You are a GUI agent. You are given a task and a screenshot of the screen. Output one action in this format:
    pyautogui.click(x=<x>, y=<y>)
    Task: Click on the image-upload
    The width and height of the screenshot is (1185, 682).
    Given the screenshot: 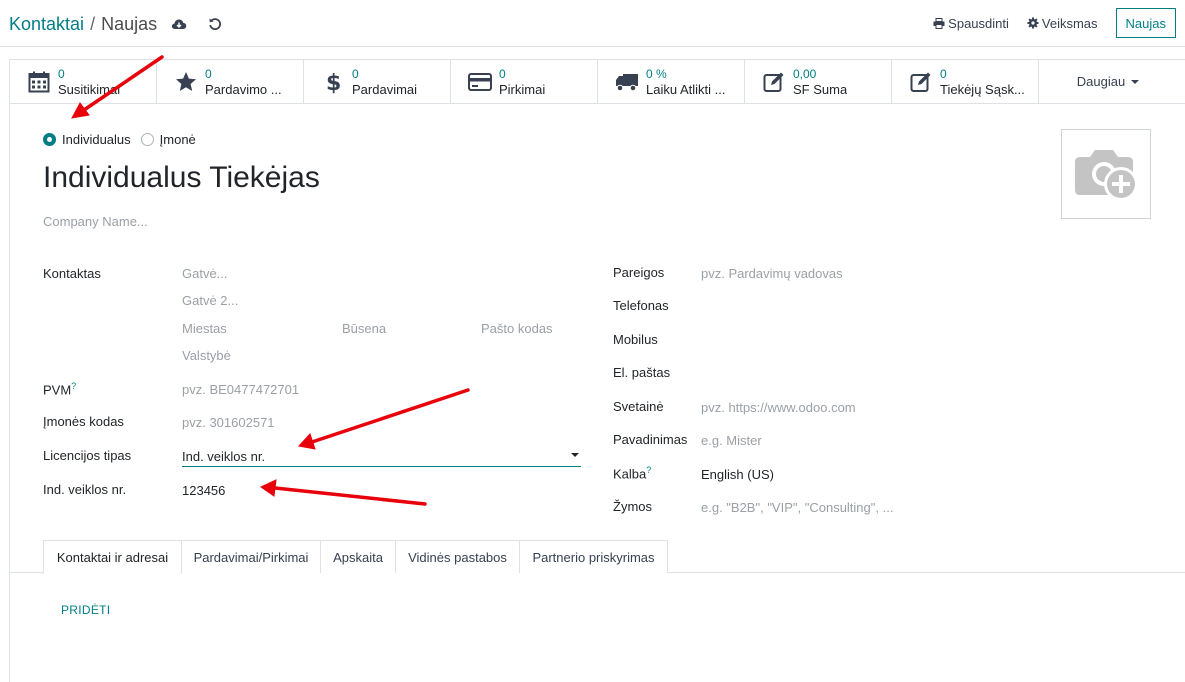 What is the action you would take?
    pyautogui.click(x=1106, y=174)
    